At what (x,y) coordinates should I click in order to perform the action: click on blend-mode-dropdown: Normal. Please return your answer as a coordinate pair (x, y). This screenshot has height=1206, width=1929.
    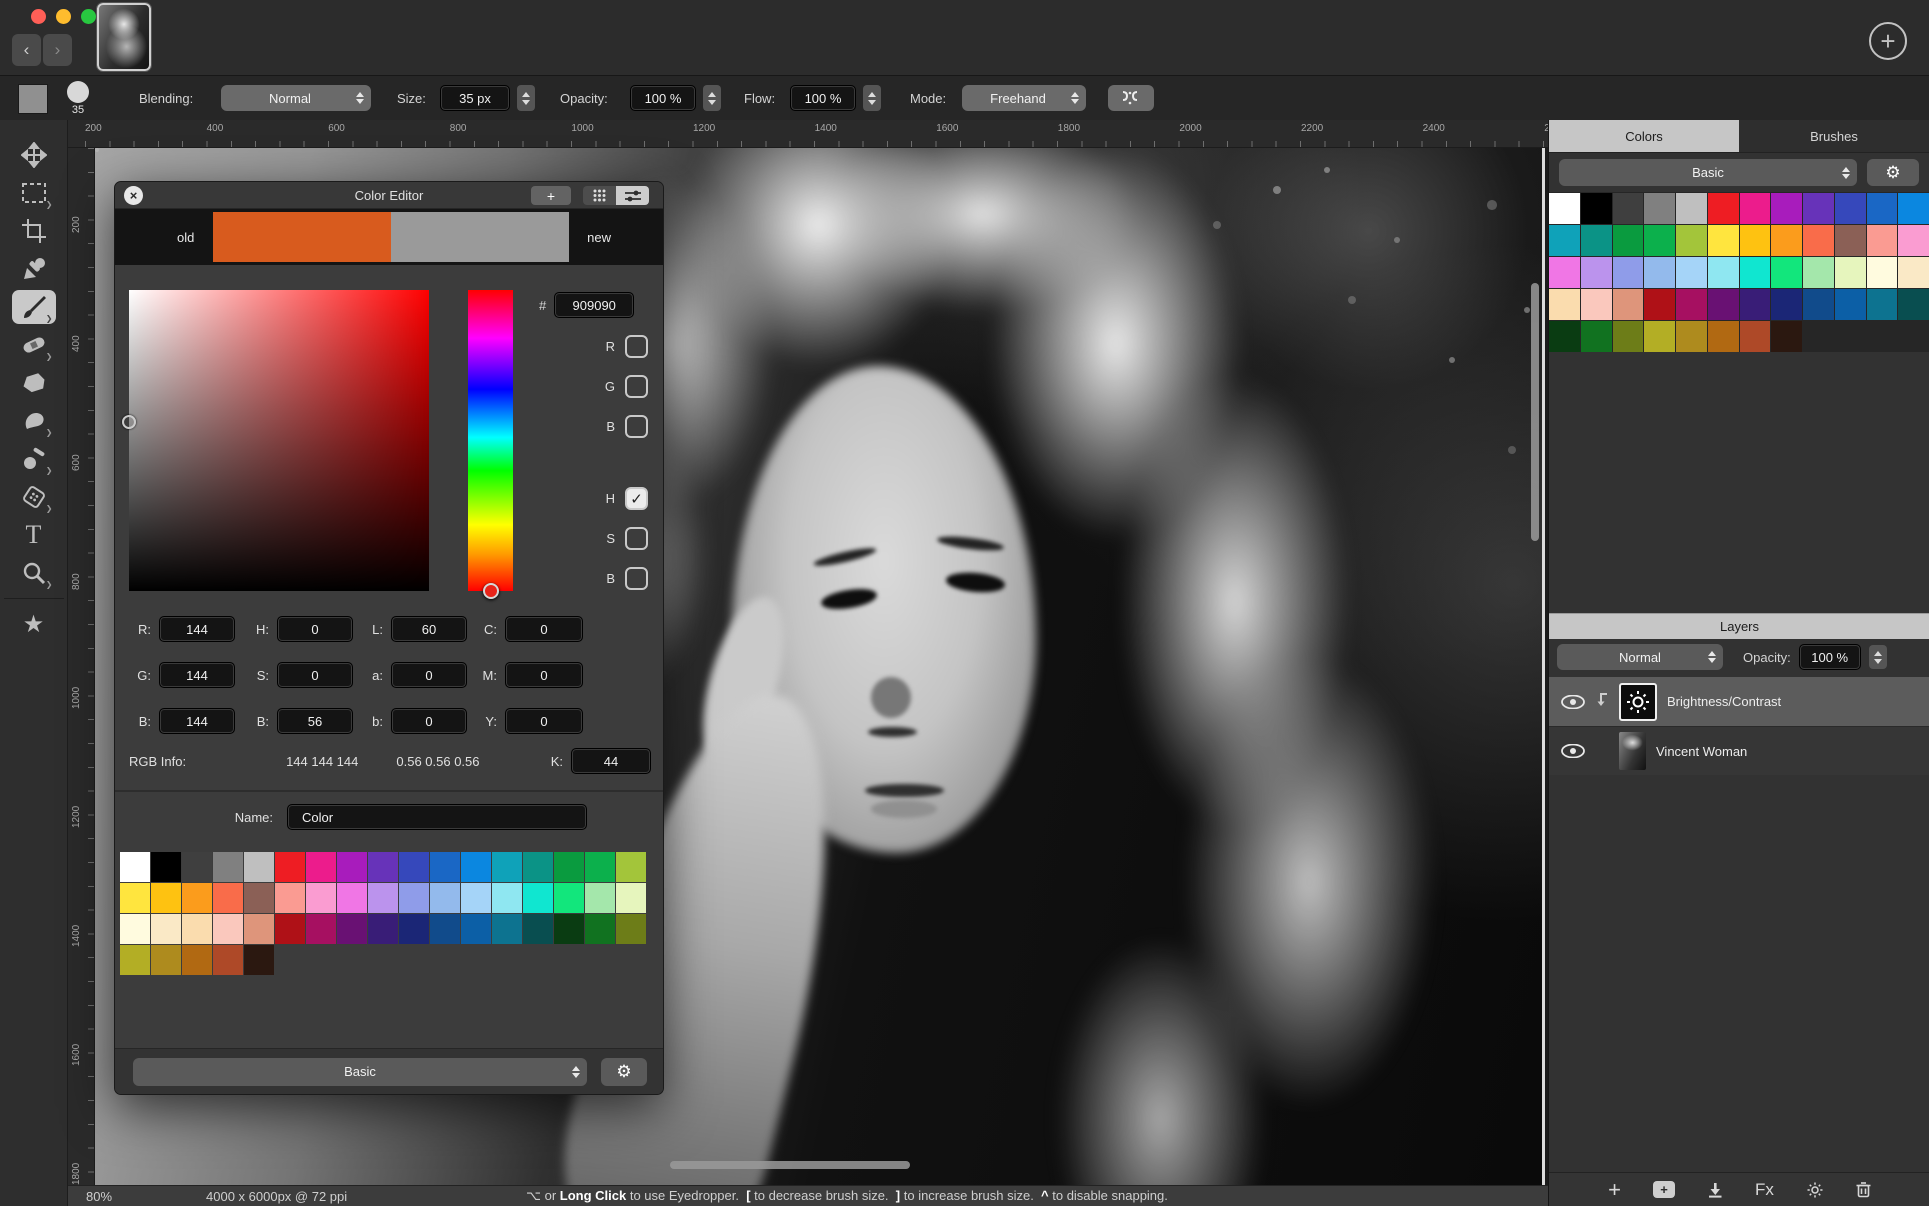
    Looking at the image, I should click on (1640, 657).